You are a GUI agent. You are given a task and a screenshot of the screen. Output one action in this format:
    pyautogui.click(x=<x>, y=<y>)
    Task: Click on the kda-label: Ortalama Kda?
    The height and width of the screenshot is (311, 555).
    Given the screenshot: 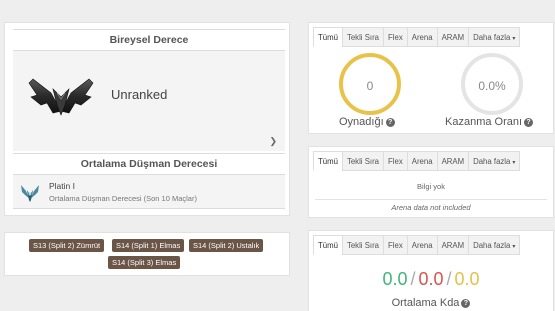 What is the action you would take?
    pyautogui.click(x=431, y=303)
    